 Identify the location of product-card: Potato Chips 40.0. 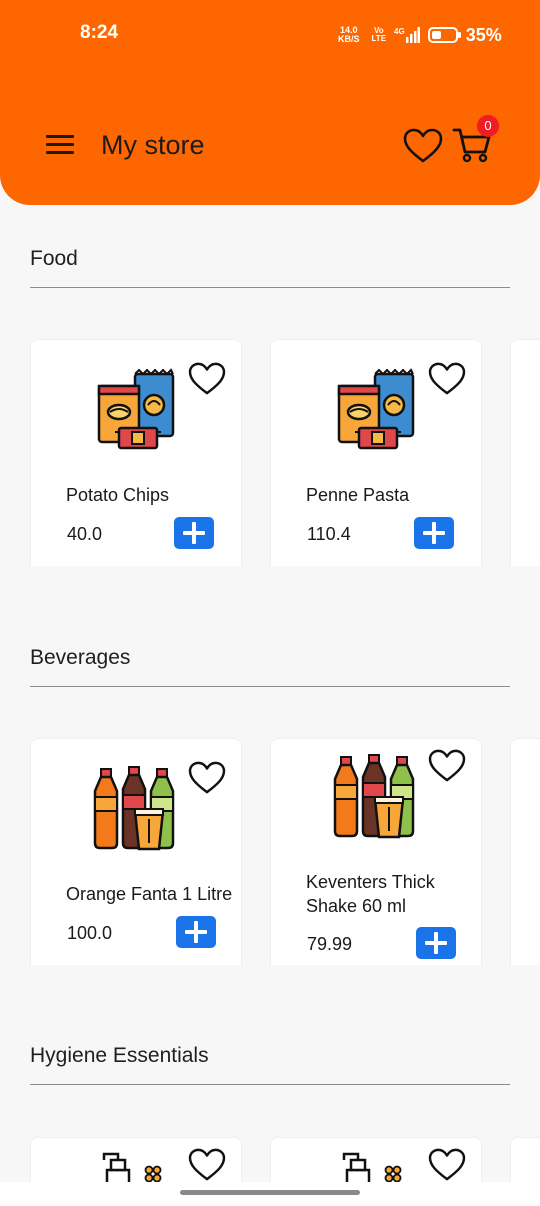
(136, 452).